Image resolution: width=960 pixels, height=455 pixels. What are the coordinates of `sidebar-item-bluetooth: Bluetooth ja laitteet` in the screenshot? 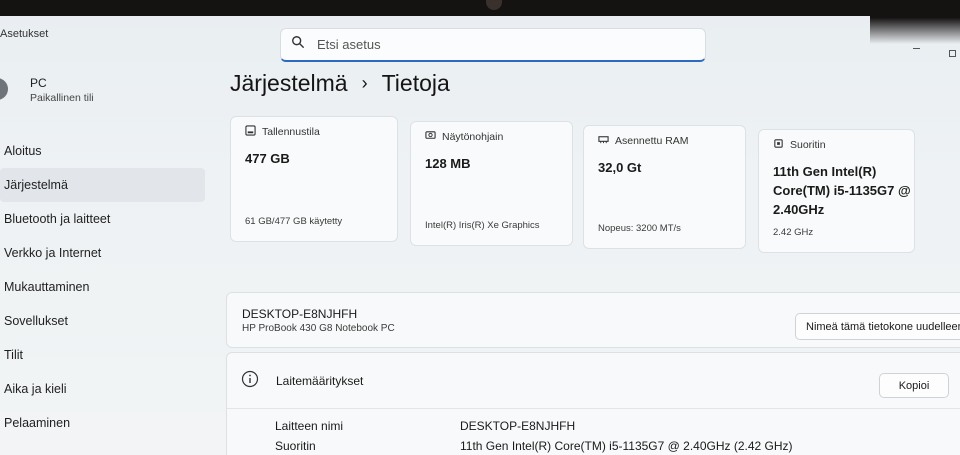 It's located at (102, 219).